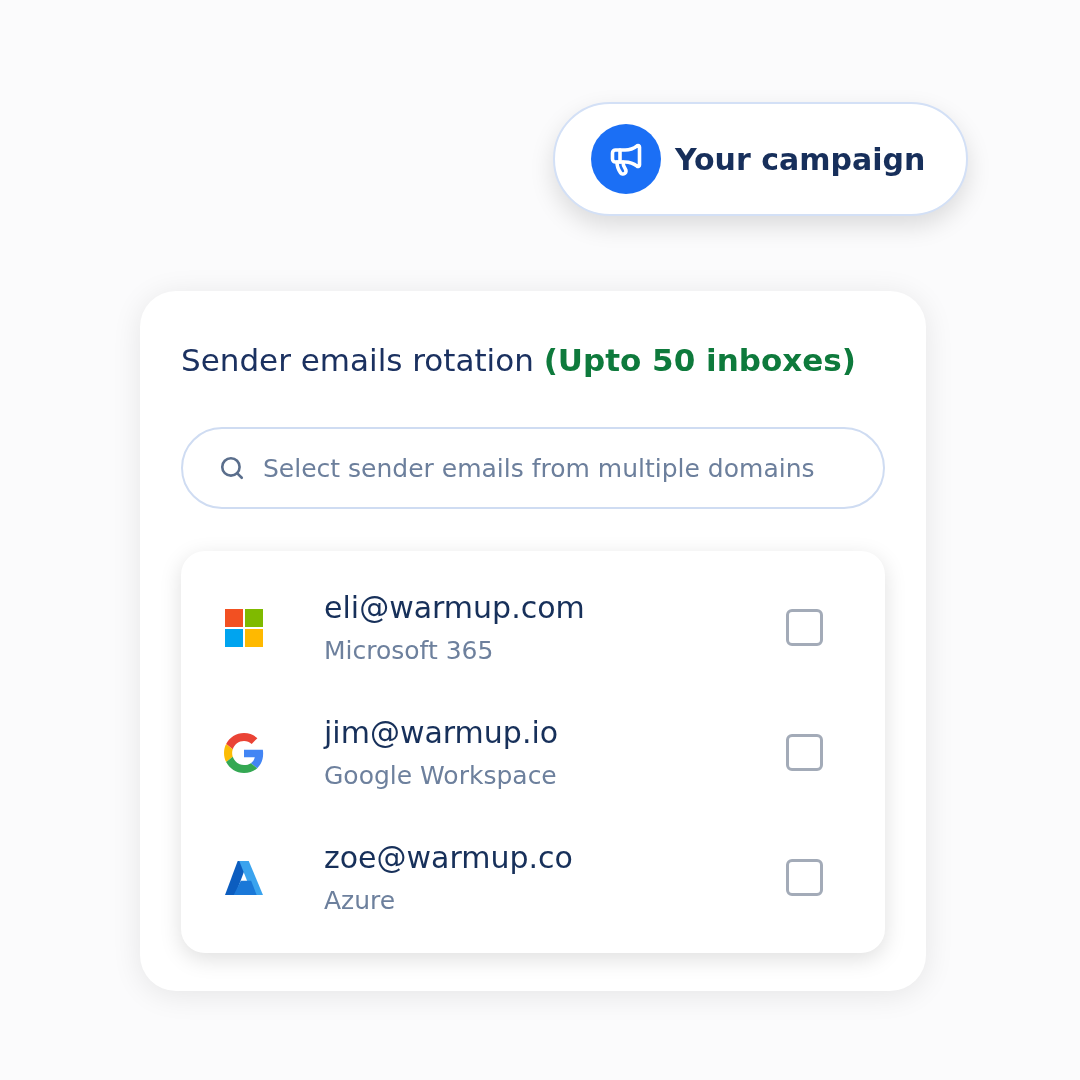 The height and width of the screenshot is (1080, 1080). I want to click on search-field: Select sender emails from multiple domains, so click(533, 468).